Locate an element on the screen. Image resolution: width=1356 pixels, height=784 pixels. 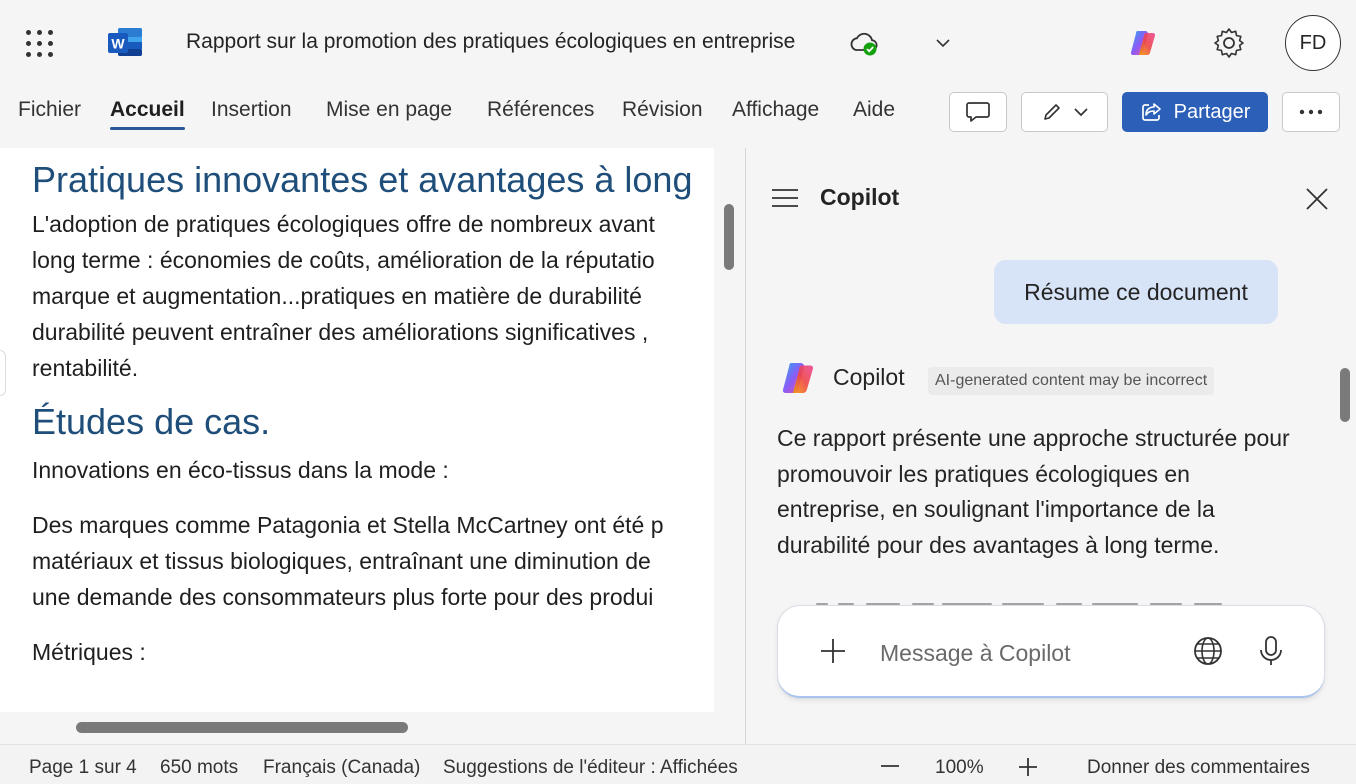
share-label: Partager is located at coordinates (1212, 111).